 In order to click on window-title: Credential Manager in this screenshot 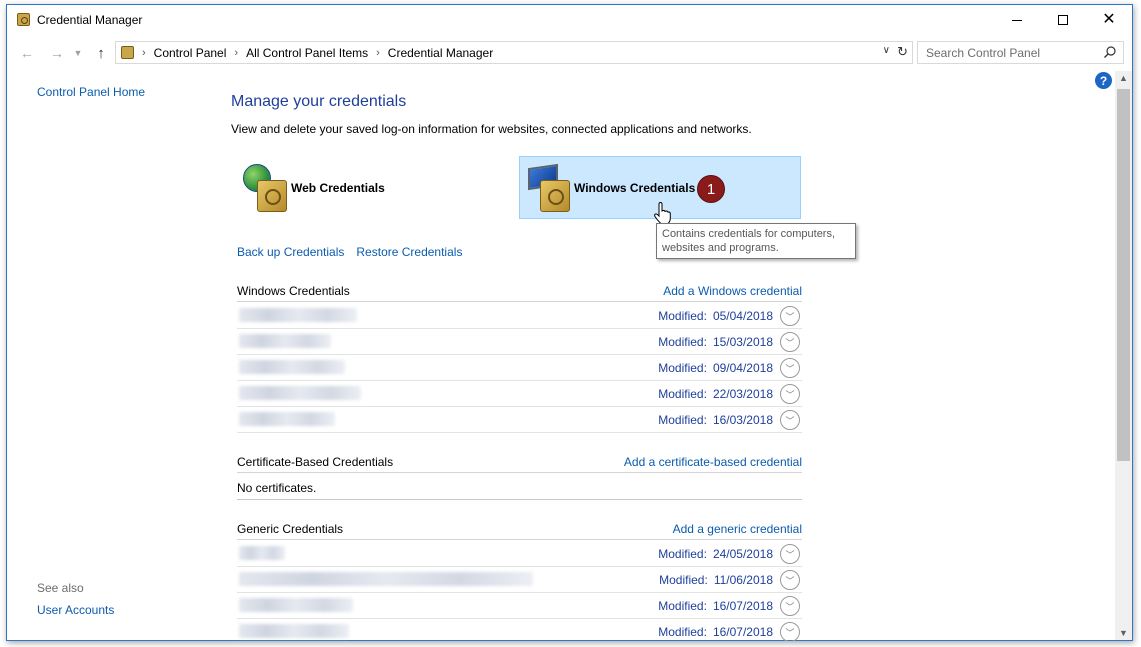, I will do `click(90, 20)`.